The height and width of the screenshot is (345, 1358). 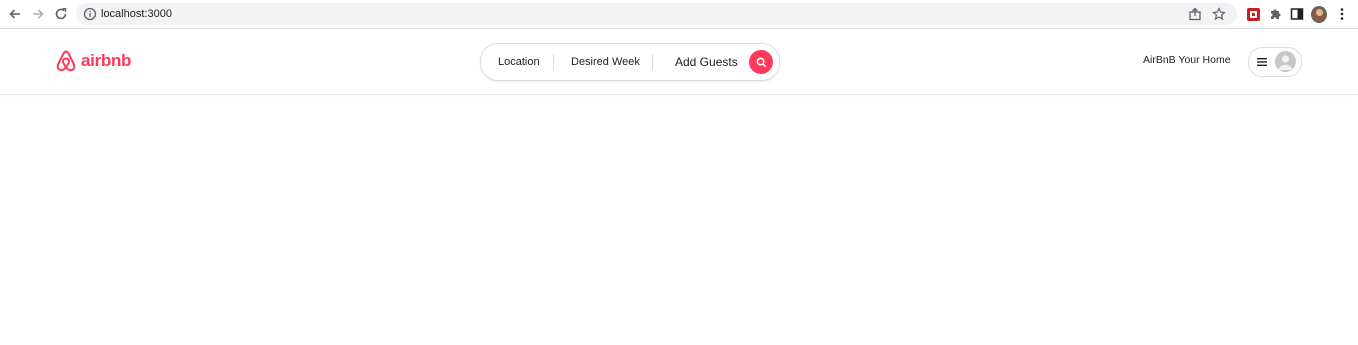 I want to click on search-button, so click(x=761, y=62).